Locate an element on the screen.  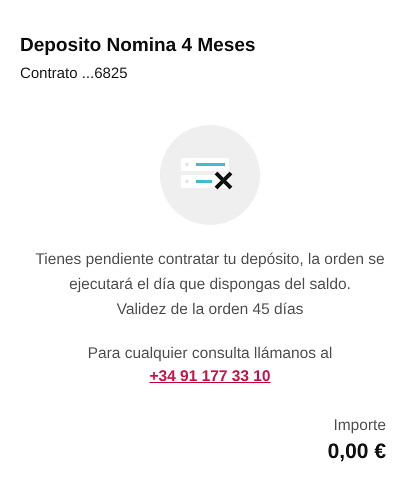
amount-label: Importe is located at coordinates (359, 426).